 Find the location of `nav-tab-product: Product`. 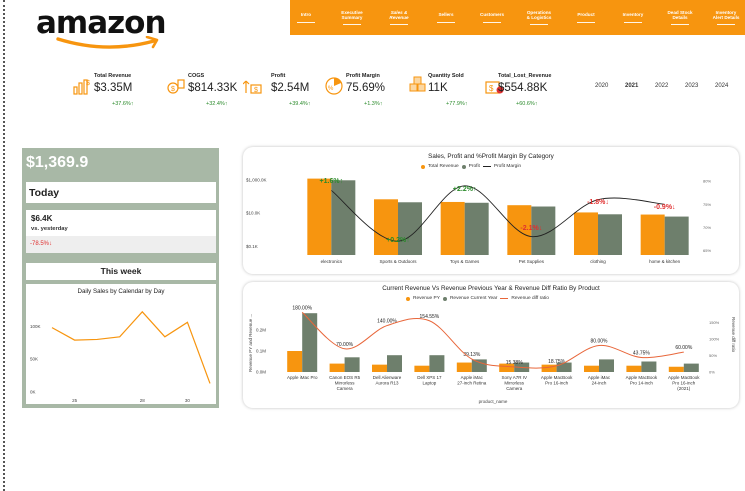

nav-tab-product: Product is located at coordinates (586, 17).